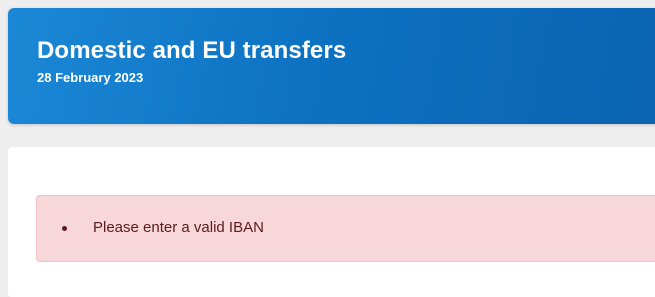  I want to click on error-message-item: Please enter a valid IBAN, so click(163, 228).